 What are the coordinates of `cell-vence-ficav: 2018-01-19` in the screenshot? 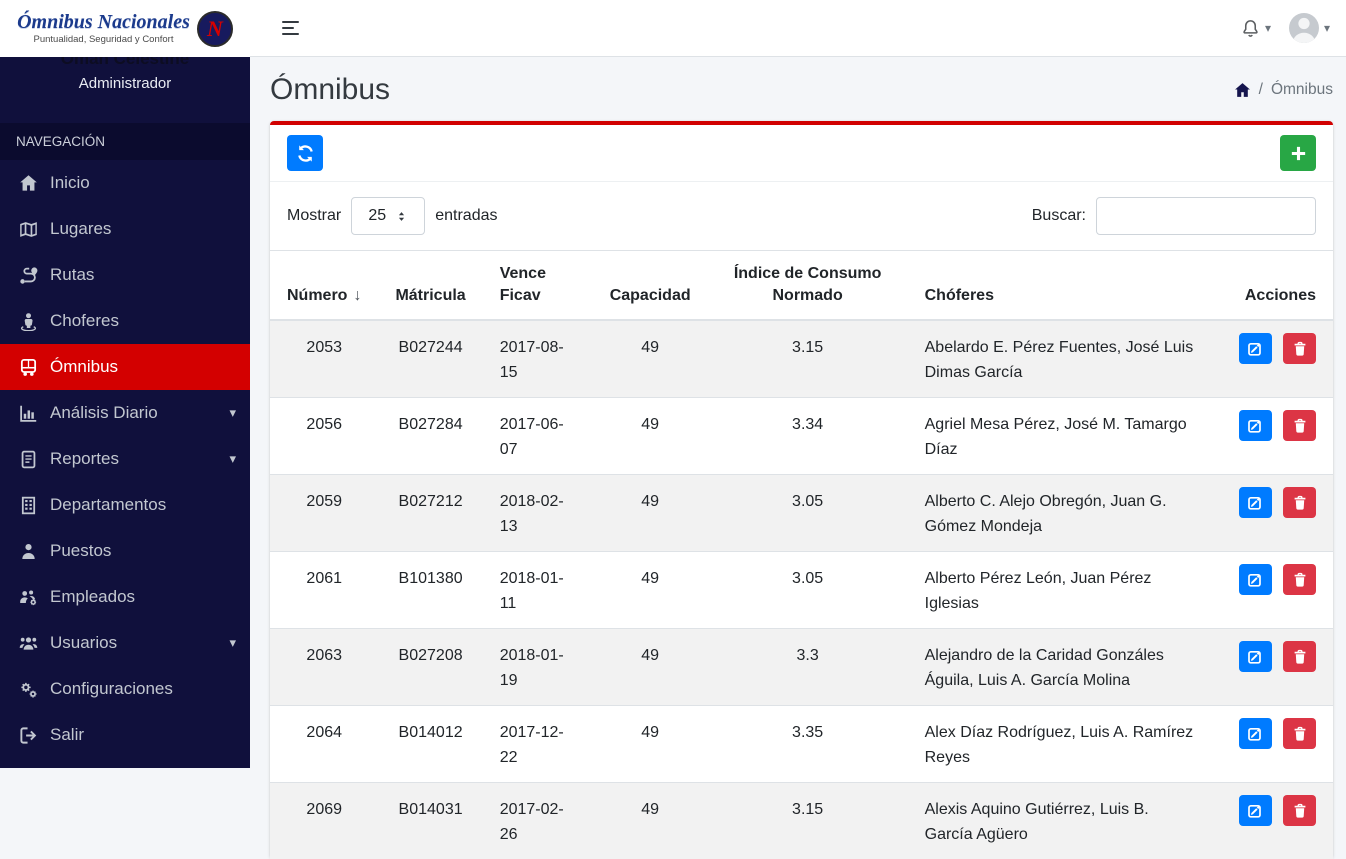 It's located at (538, 667).